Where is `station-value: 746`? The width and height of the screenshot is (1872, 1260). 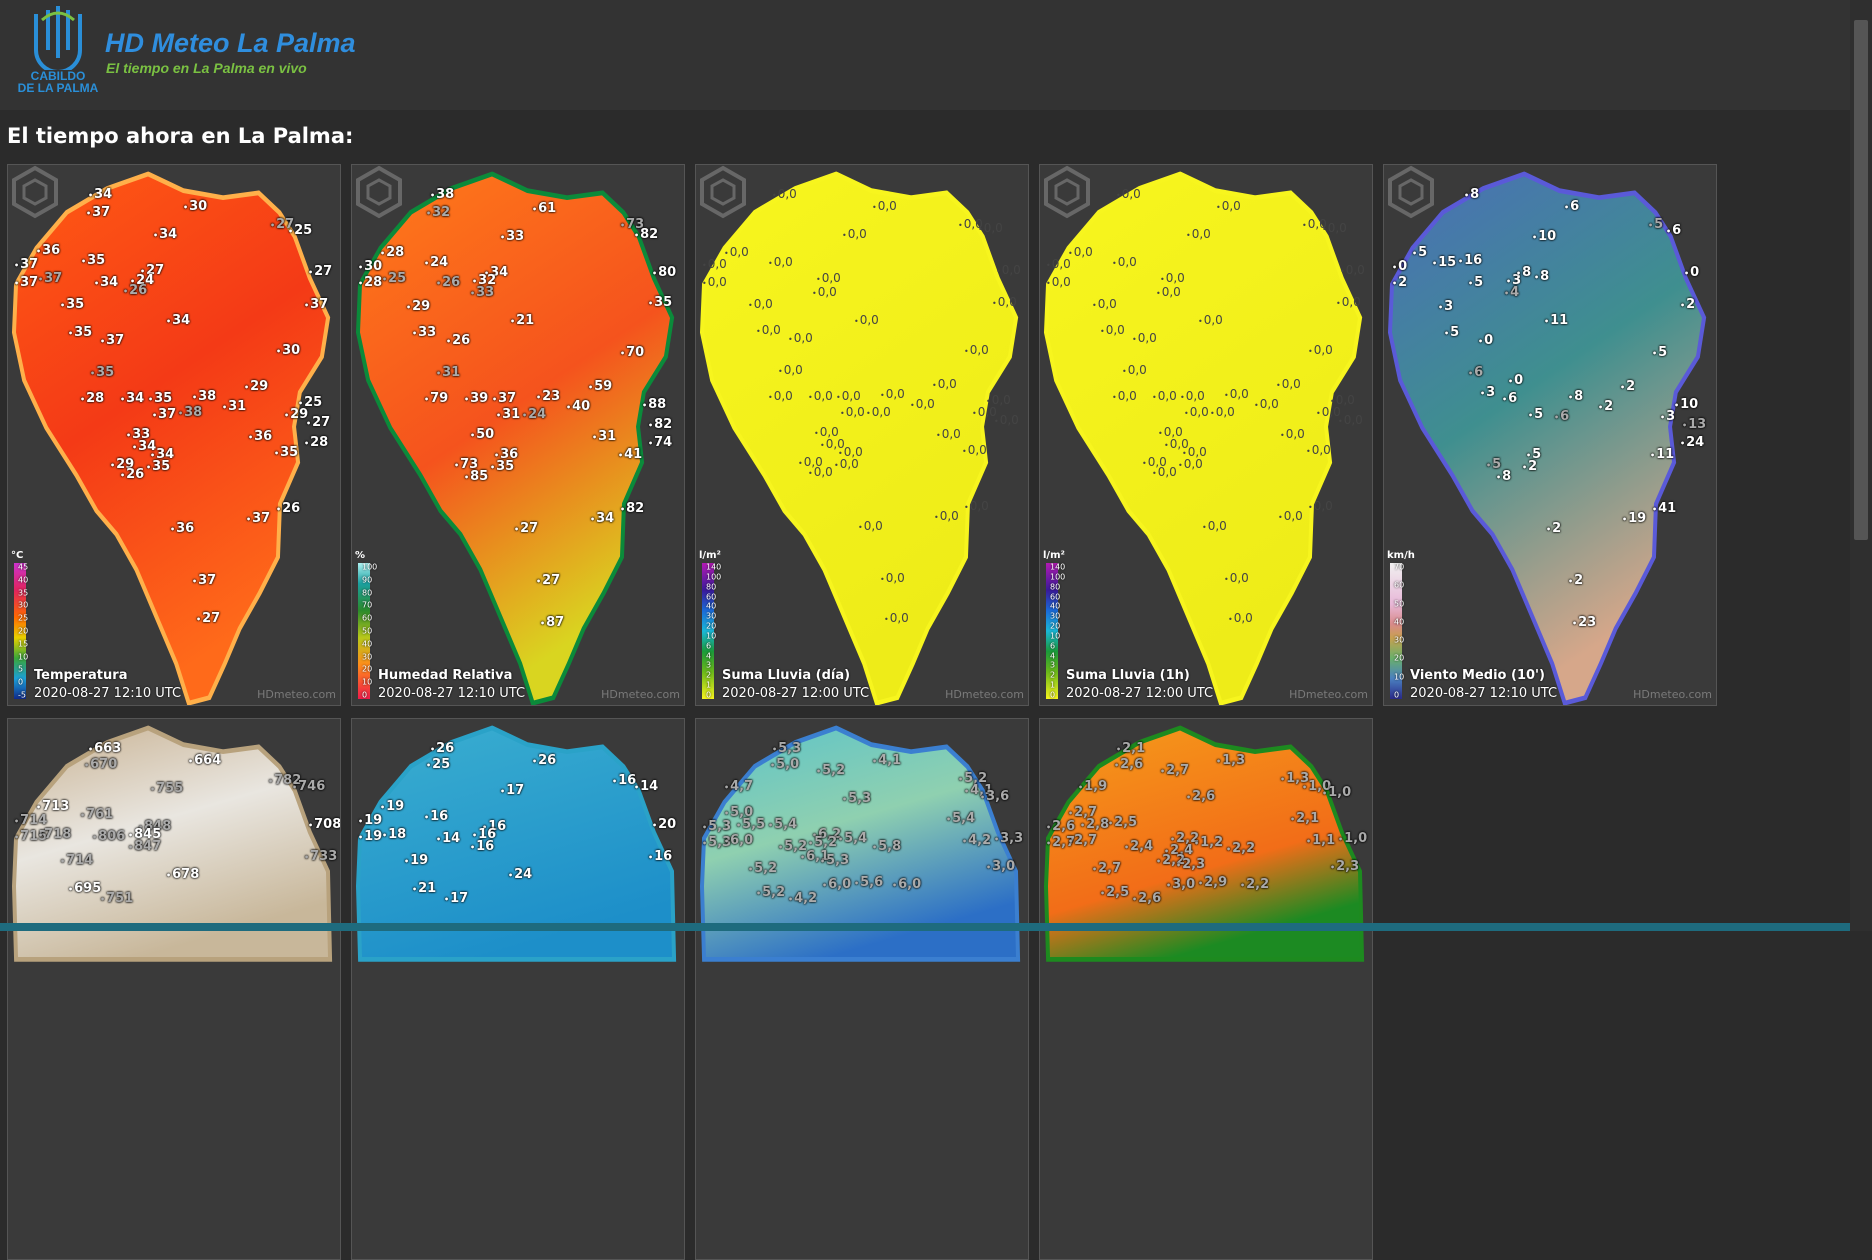
station-value: 746 is located at coordinates (308, 786).